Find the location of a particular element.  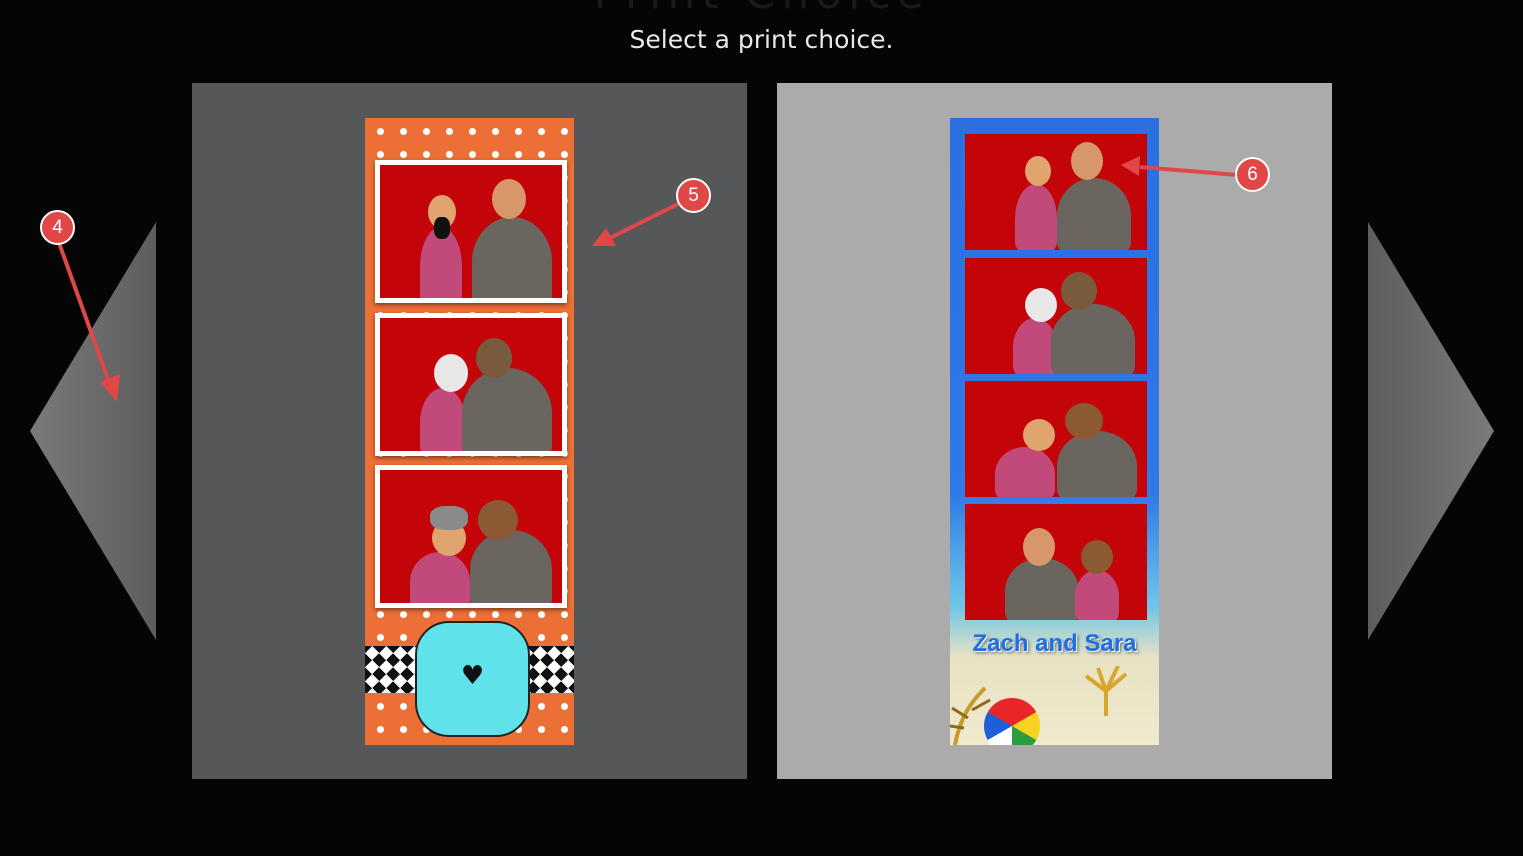

page-title: Print Choice is located at coordinates (761, 8).